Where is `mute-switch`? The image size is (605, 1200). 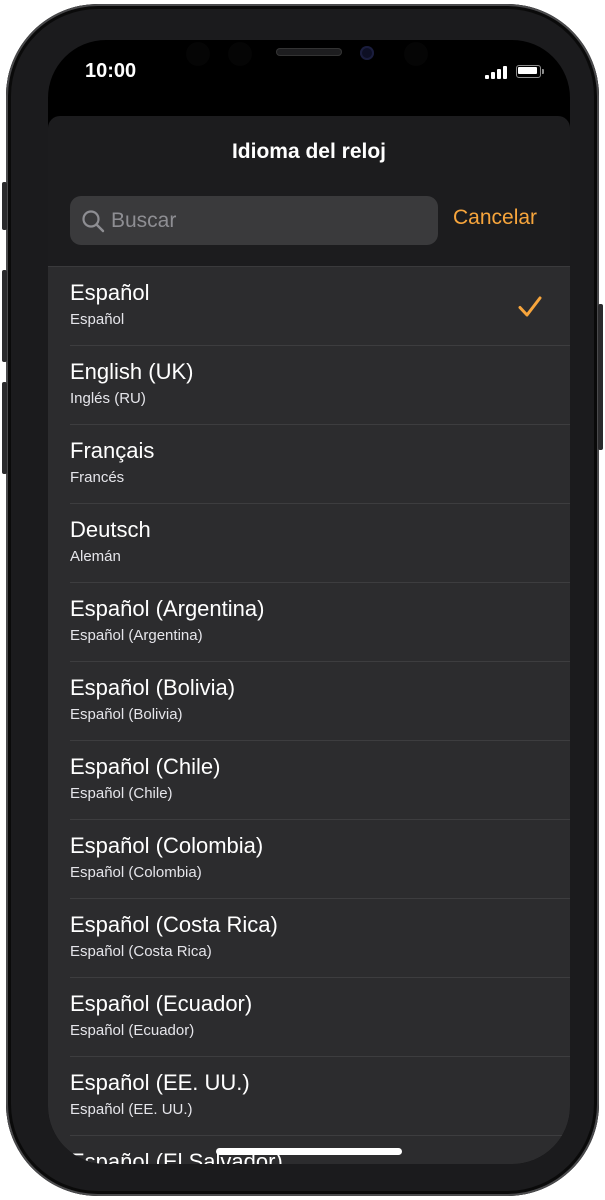
mute-switch is located at coordinates (4, 206).